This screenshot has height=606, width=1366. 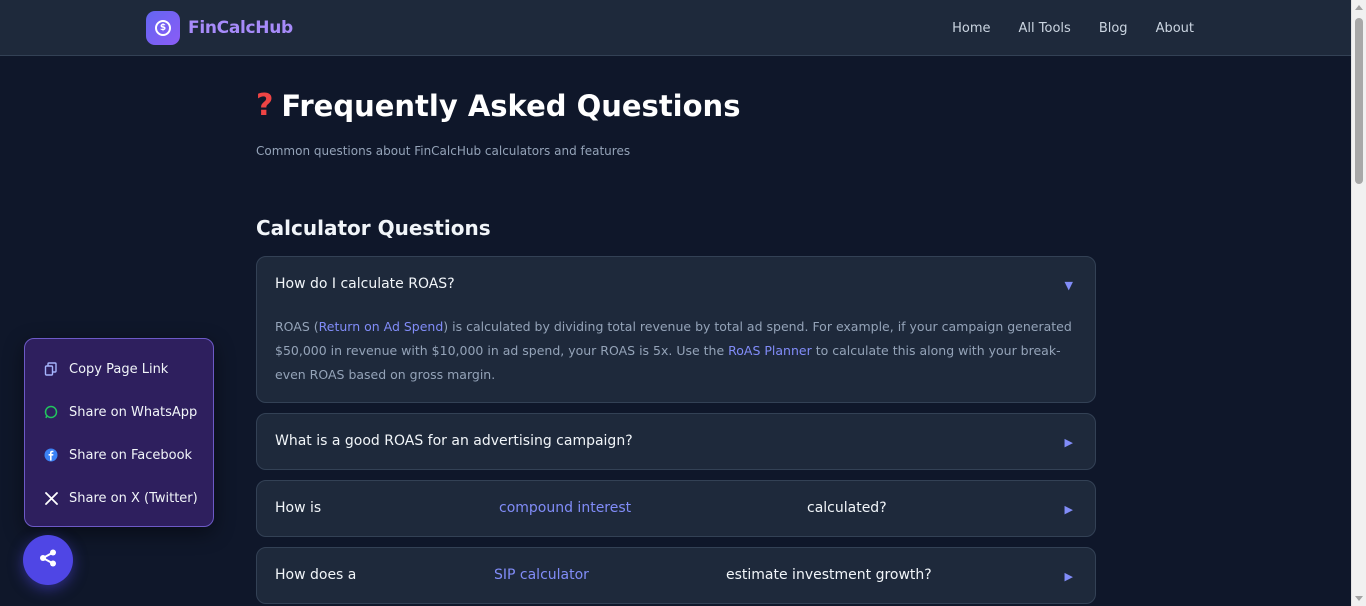 I want to click on copy-link-button: Copy Page Link, so click(x=105, y=369).